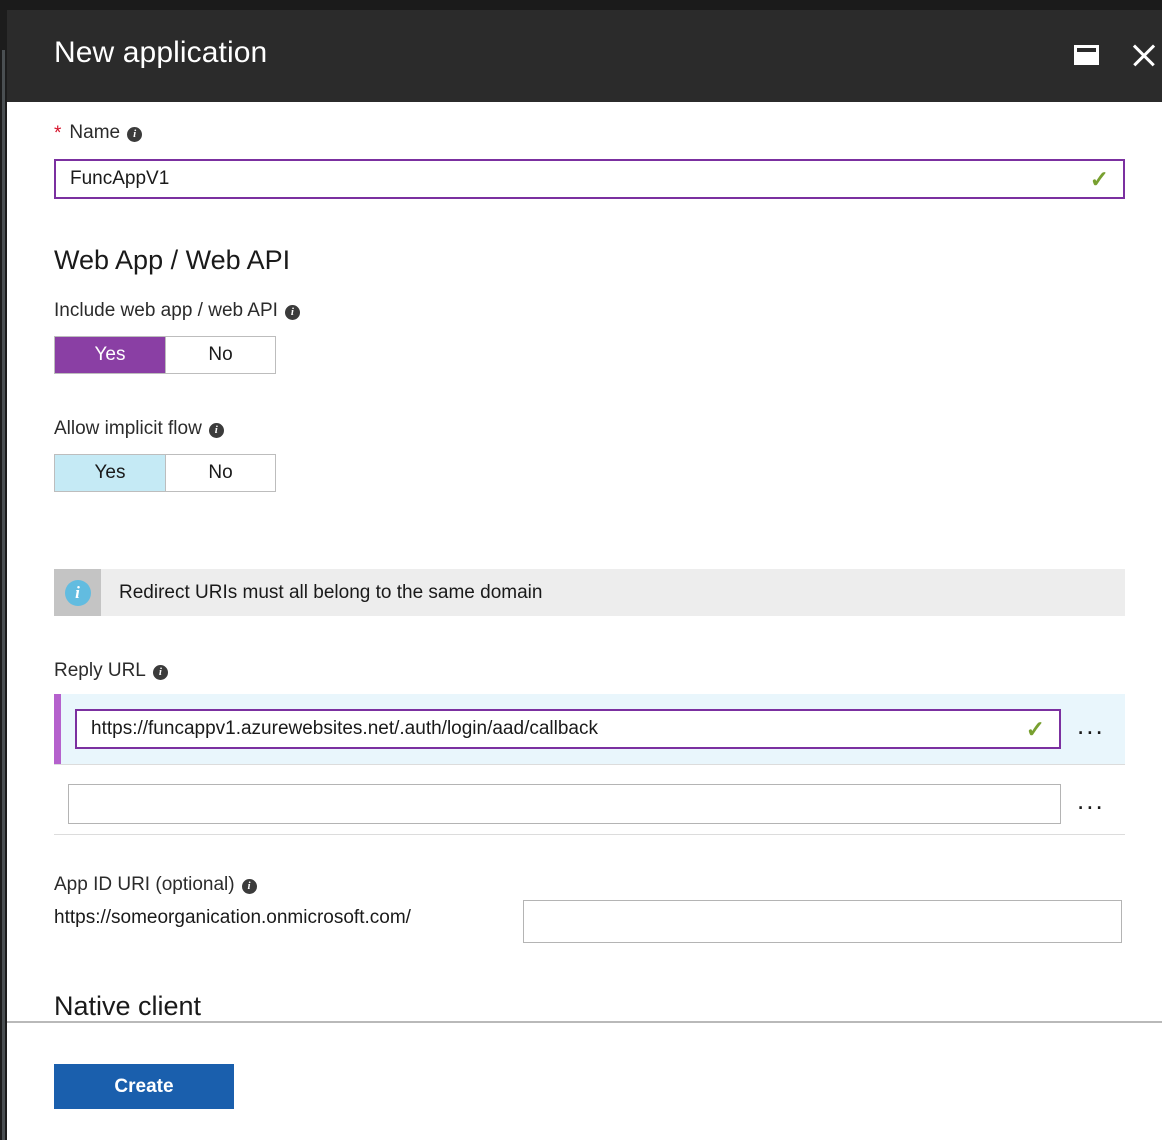  Describe the element at coordinates (220, 473) in the screenshot. I see `allow-implicit-flow-no-button: No` at that location.